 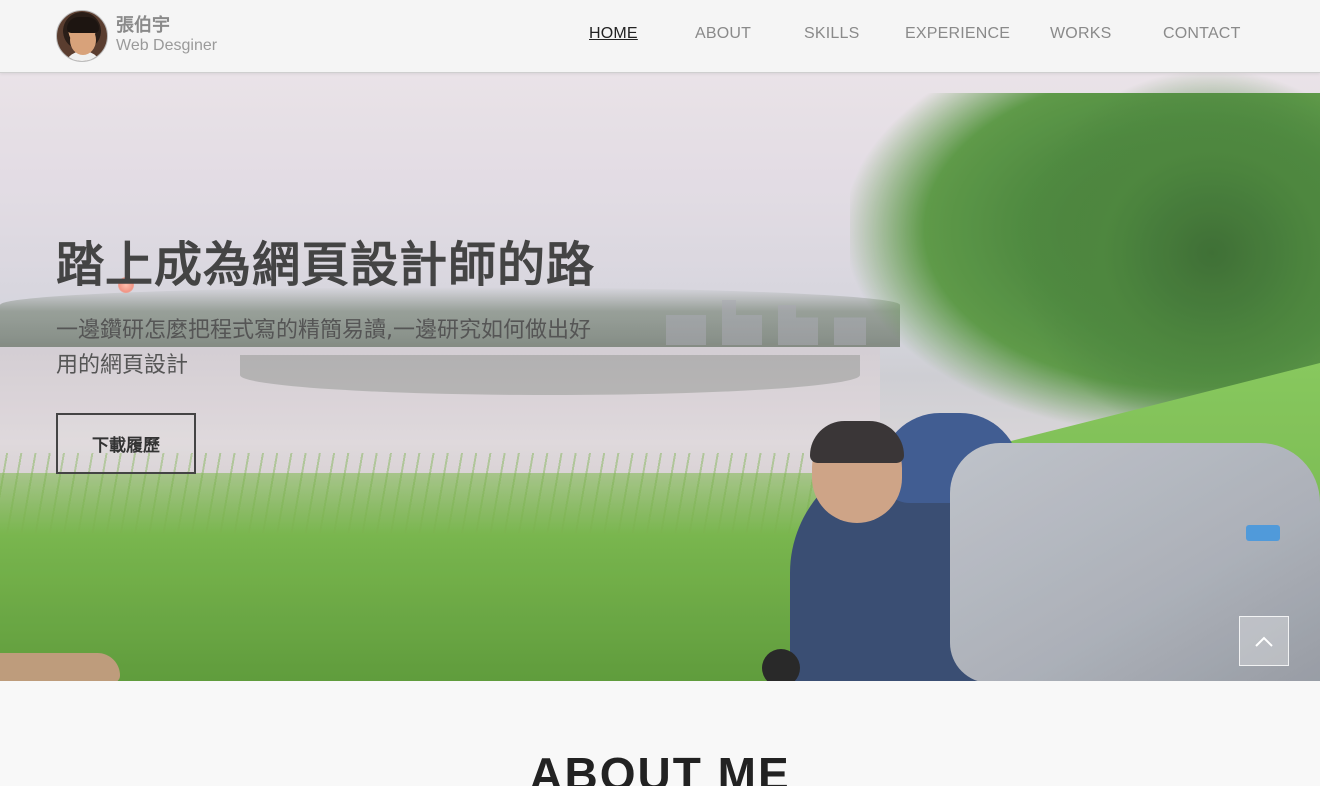 What do you see at coordinates (613, 34) in the screenshot?
I see `nav-item-home: HOME` at bounding box center [613, 34].